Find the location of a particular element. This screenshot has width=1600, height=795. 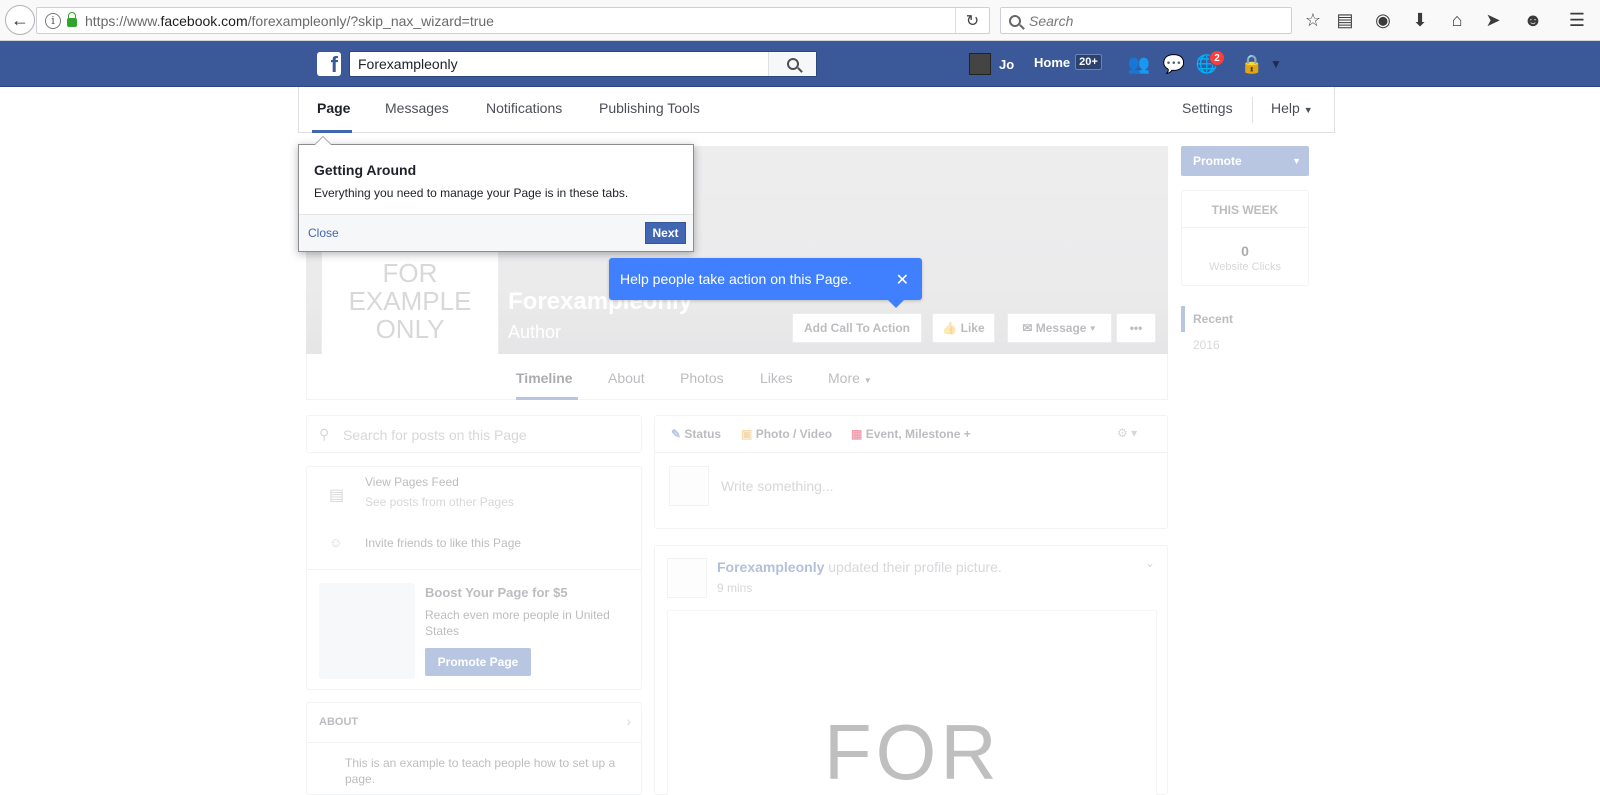

back-button: ← is located at coordinates (20, 20).